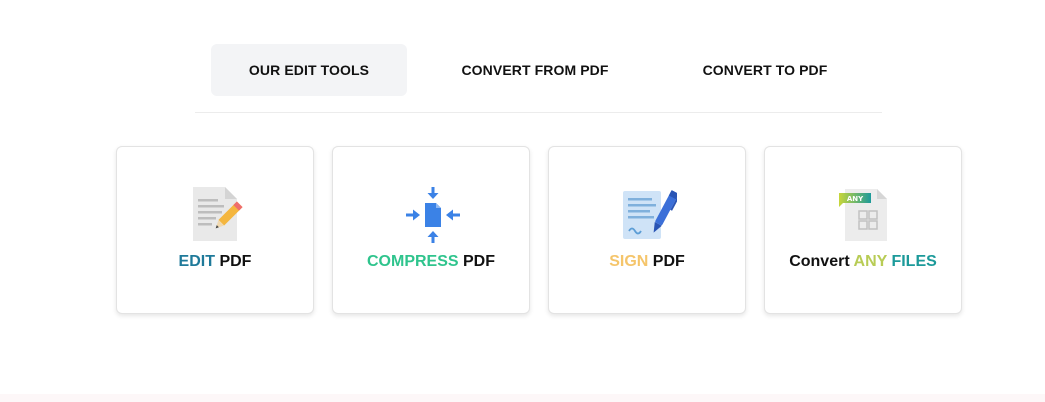 This screenshot has height=402, width=1045. I want to click on compress-pdf-card: COMPRESS PDF, so click(431, 230).